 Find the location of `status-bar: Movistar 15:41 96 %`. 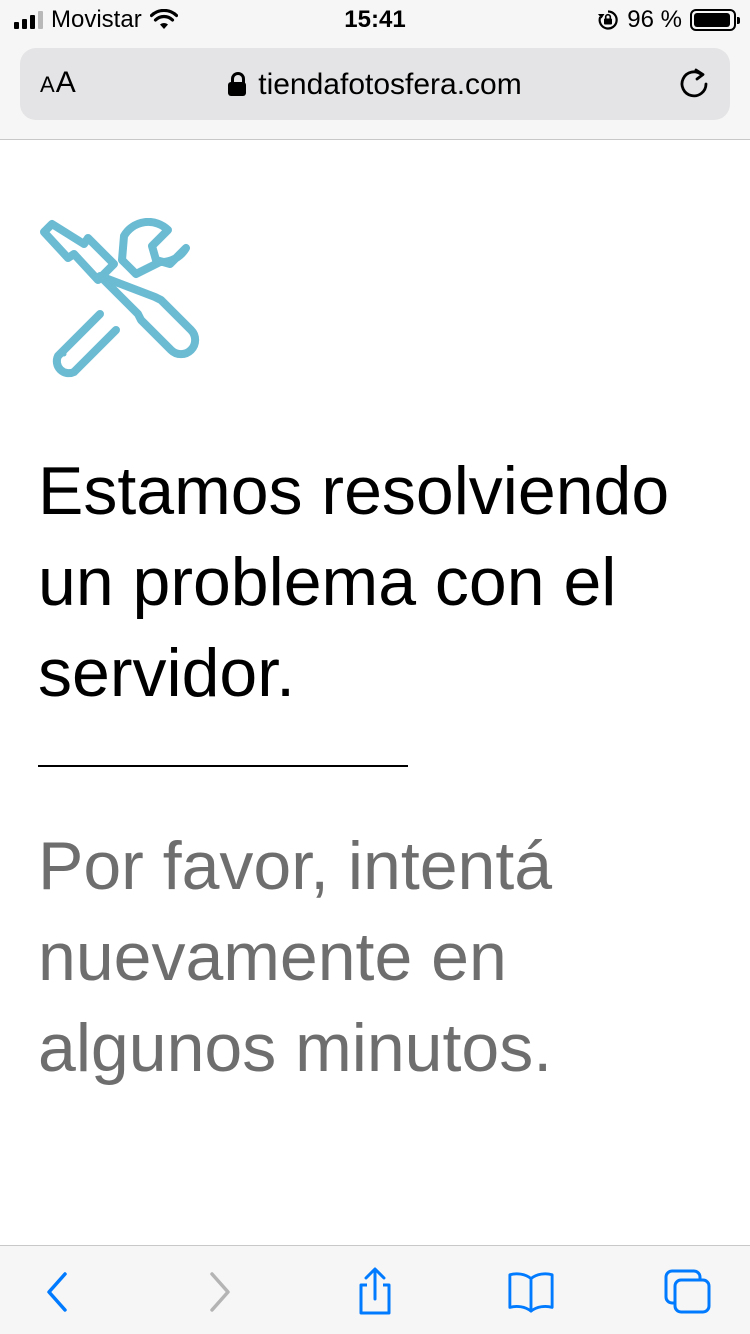

status-bar: Movistar 15:41 96 % is located at coordinates (375, 20).